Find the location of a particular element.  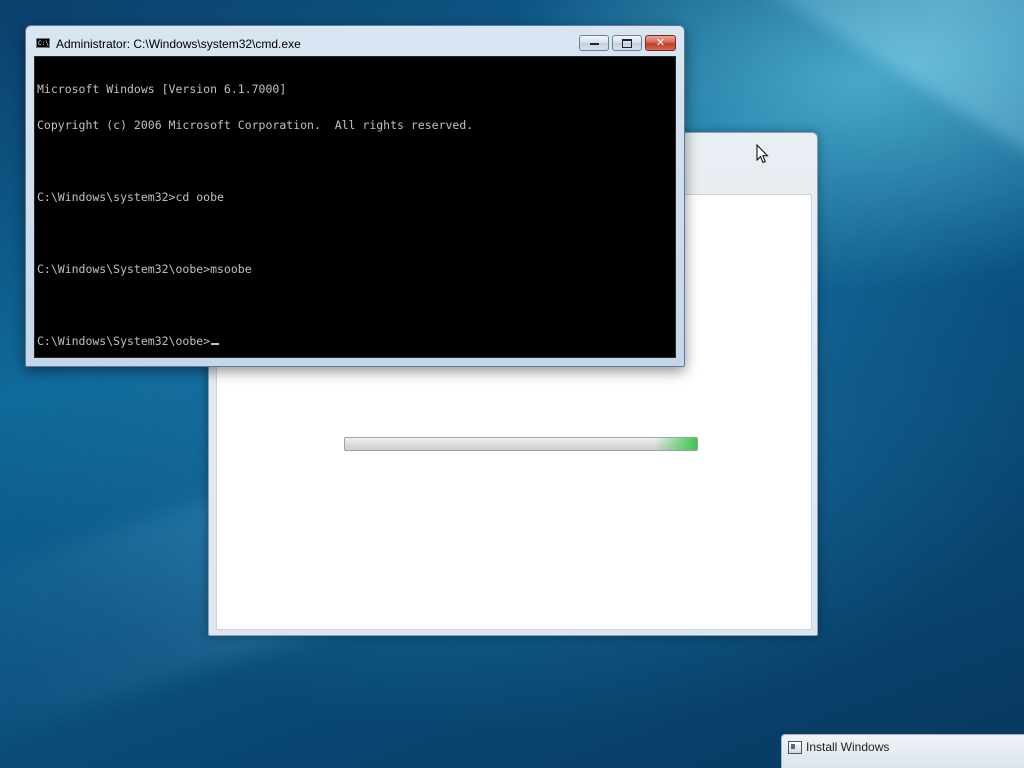

console-prompt: C:\Windows\System32\oobe> is located at coordinates (124, 341).